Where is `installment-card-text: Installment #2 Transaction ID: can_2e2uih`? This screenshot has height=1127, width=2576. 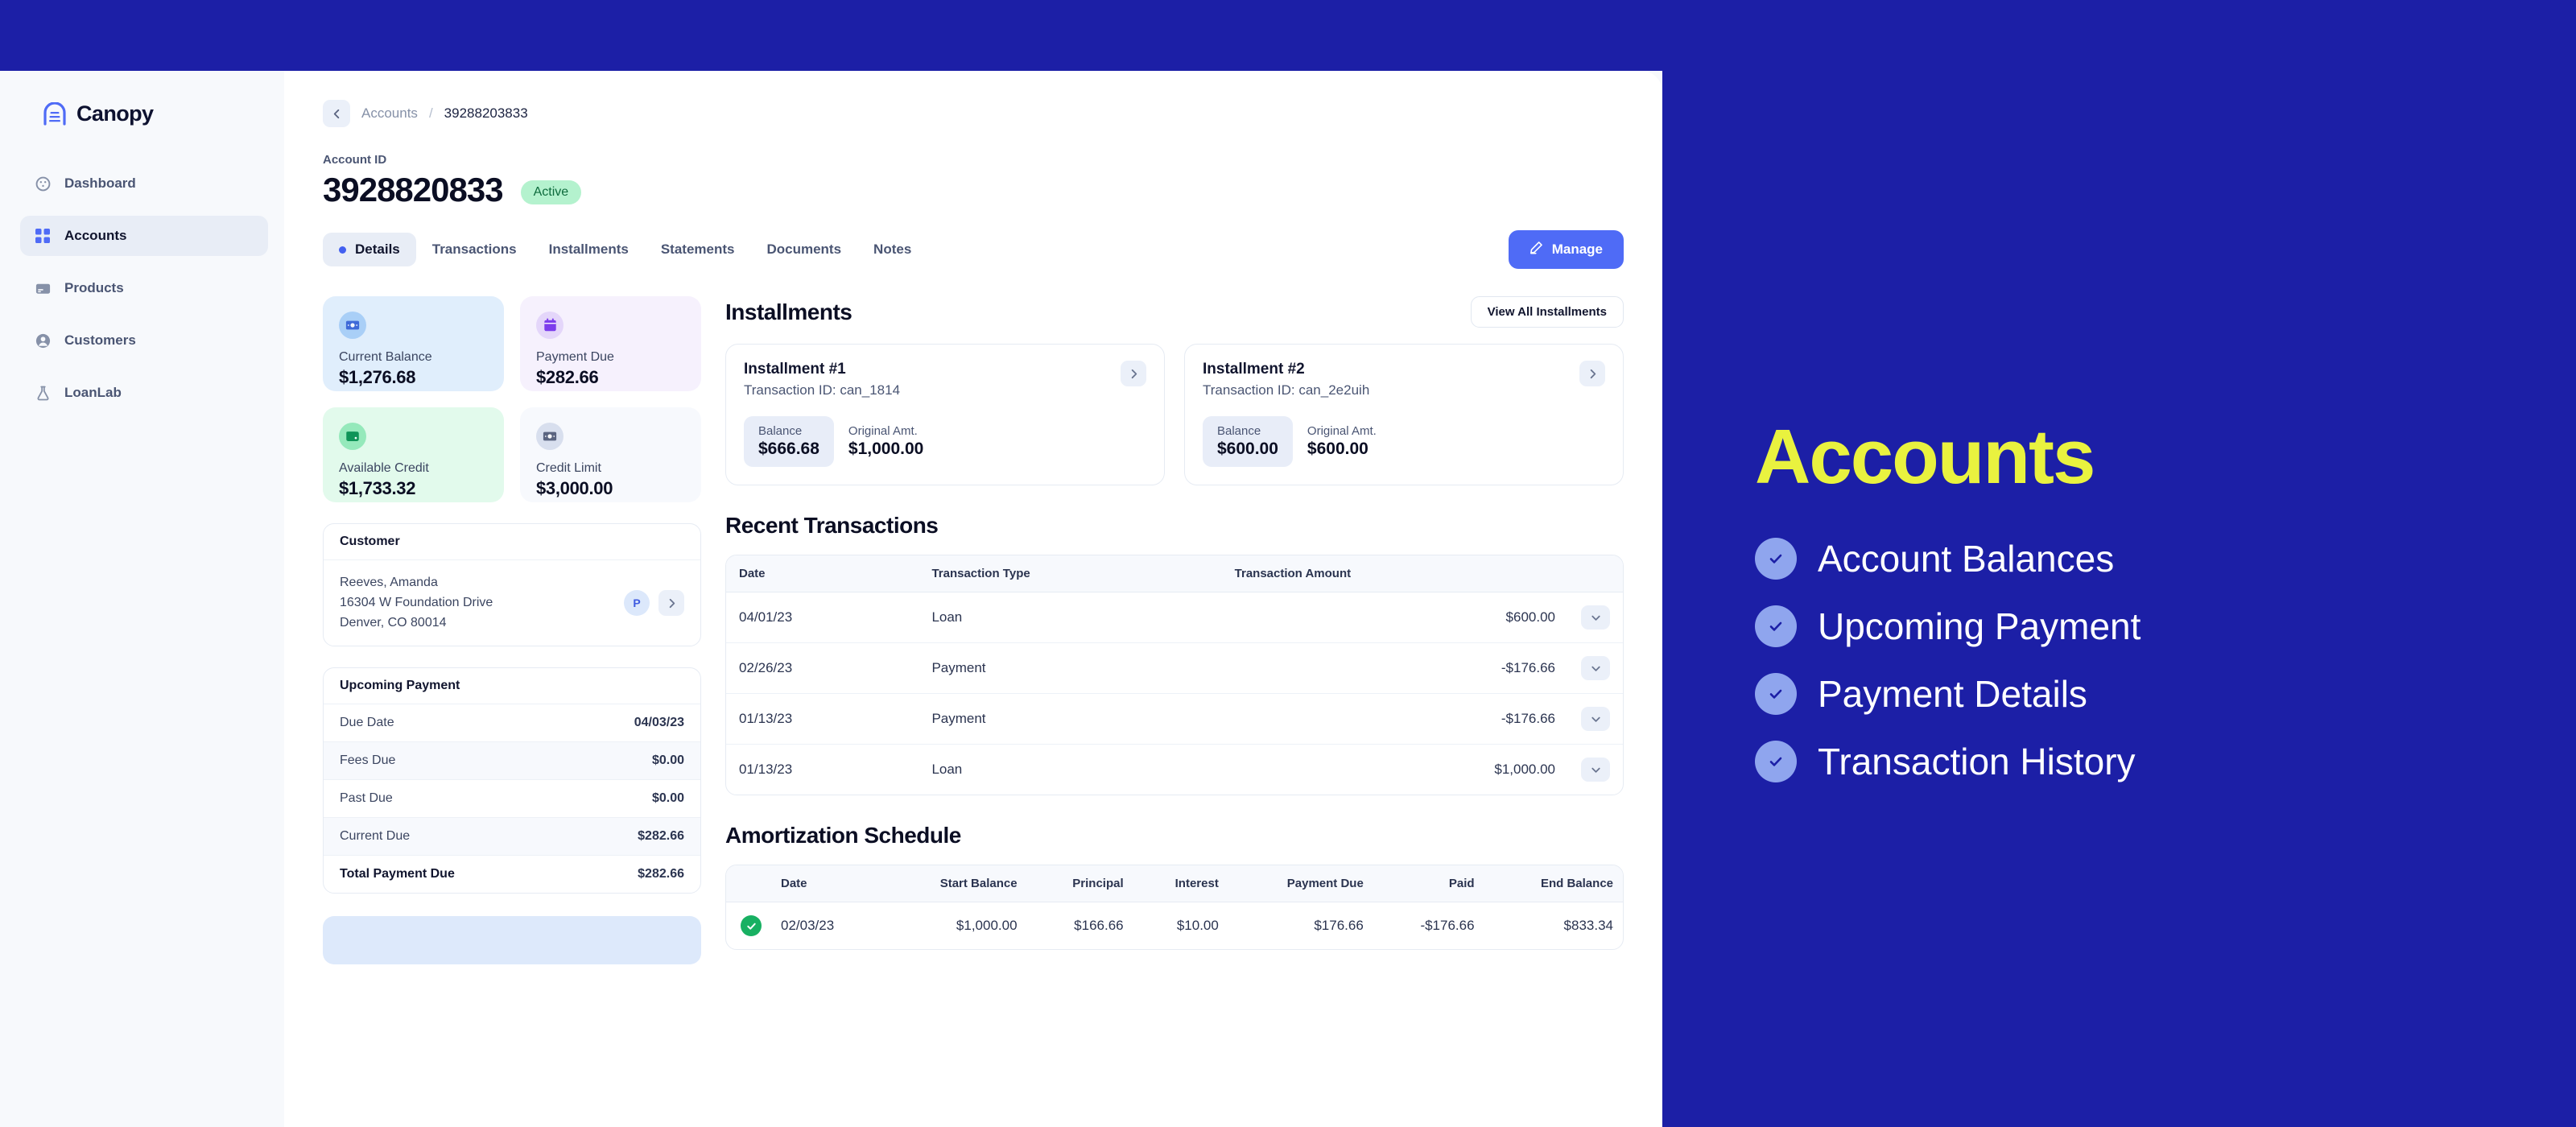 installment-card-text: Installment #2 Transaction ID: can_2e2uih is located at coordinates (1286, 379).